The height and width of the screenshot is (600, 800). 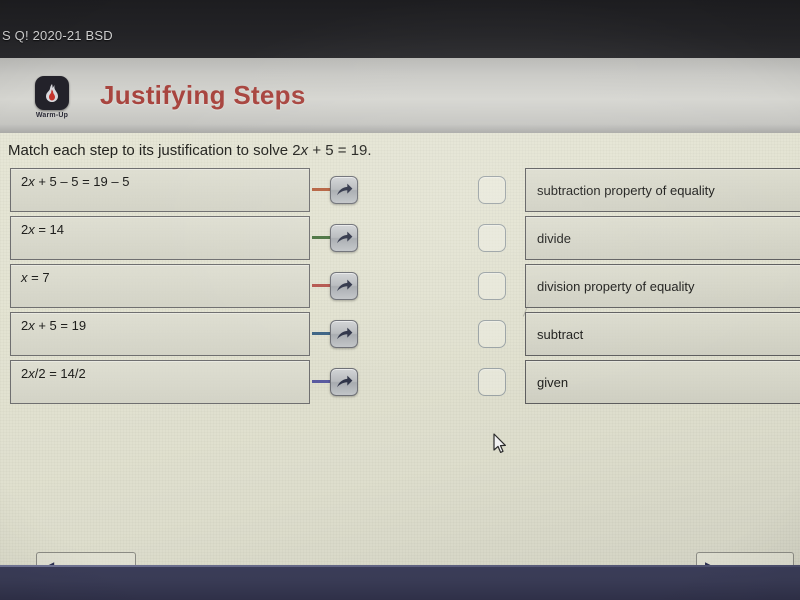 What do you see at coordinates (160, 238) in the screenshot?
I see `step-box: 2x = 14` at bounding box center [160, 238].